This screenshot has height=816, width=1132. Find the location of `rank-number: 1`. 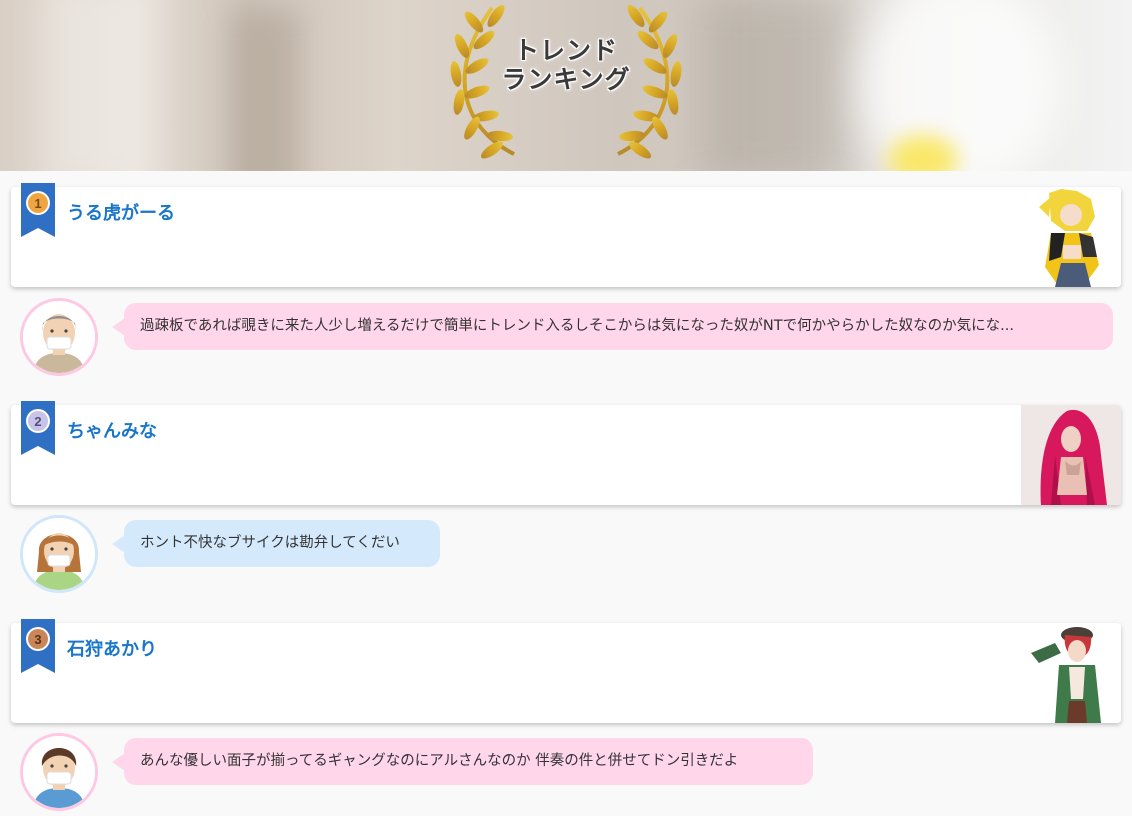

rank-number: 1 is located at coordinates (37, 203).